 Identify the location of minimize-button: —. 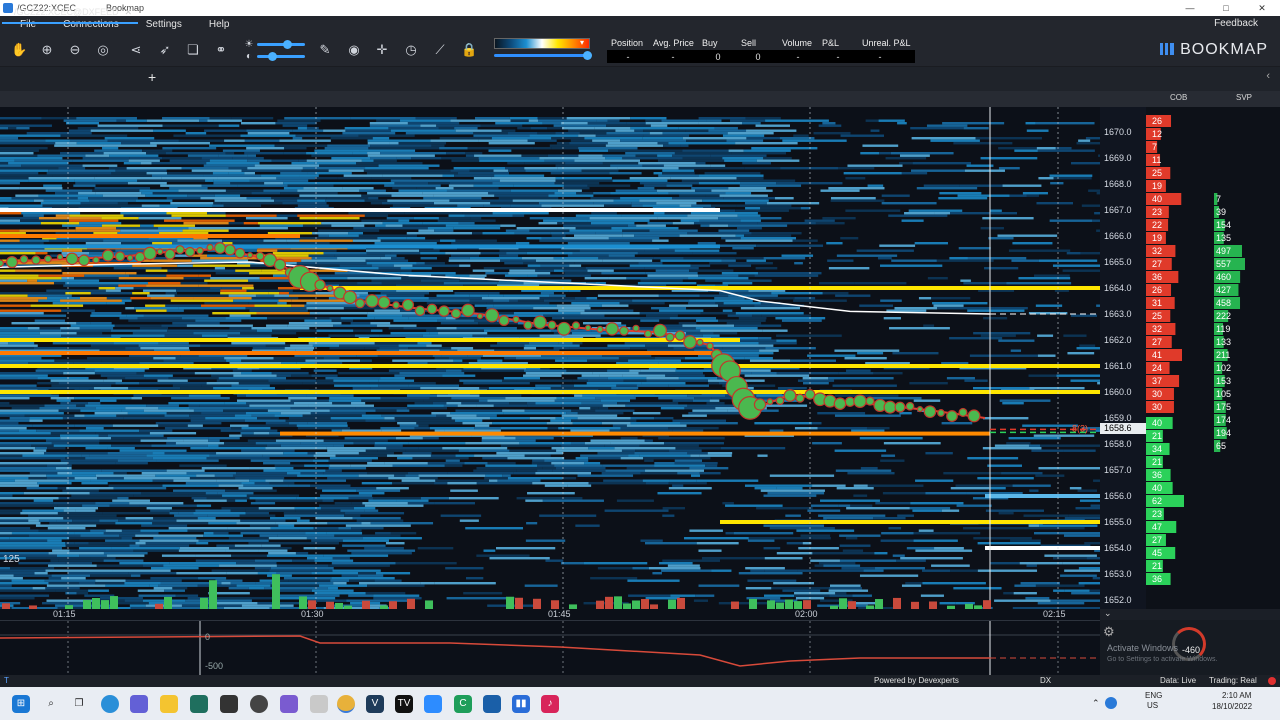
(1190, 8).